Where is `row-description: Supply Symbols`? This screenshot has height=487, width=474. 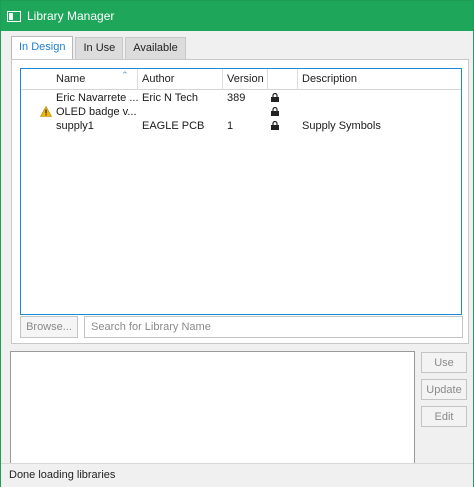
row-description: Supply Symbols is located at coordinates (341, 126).